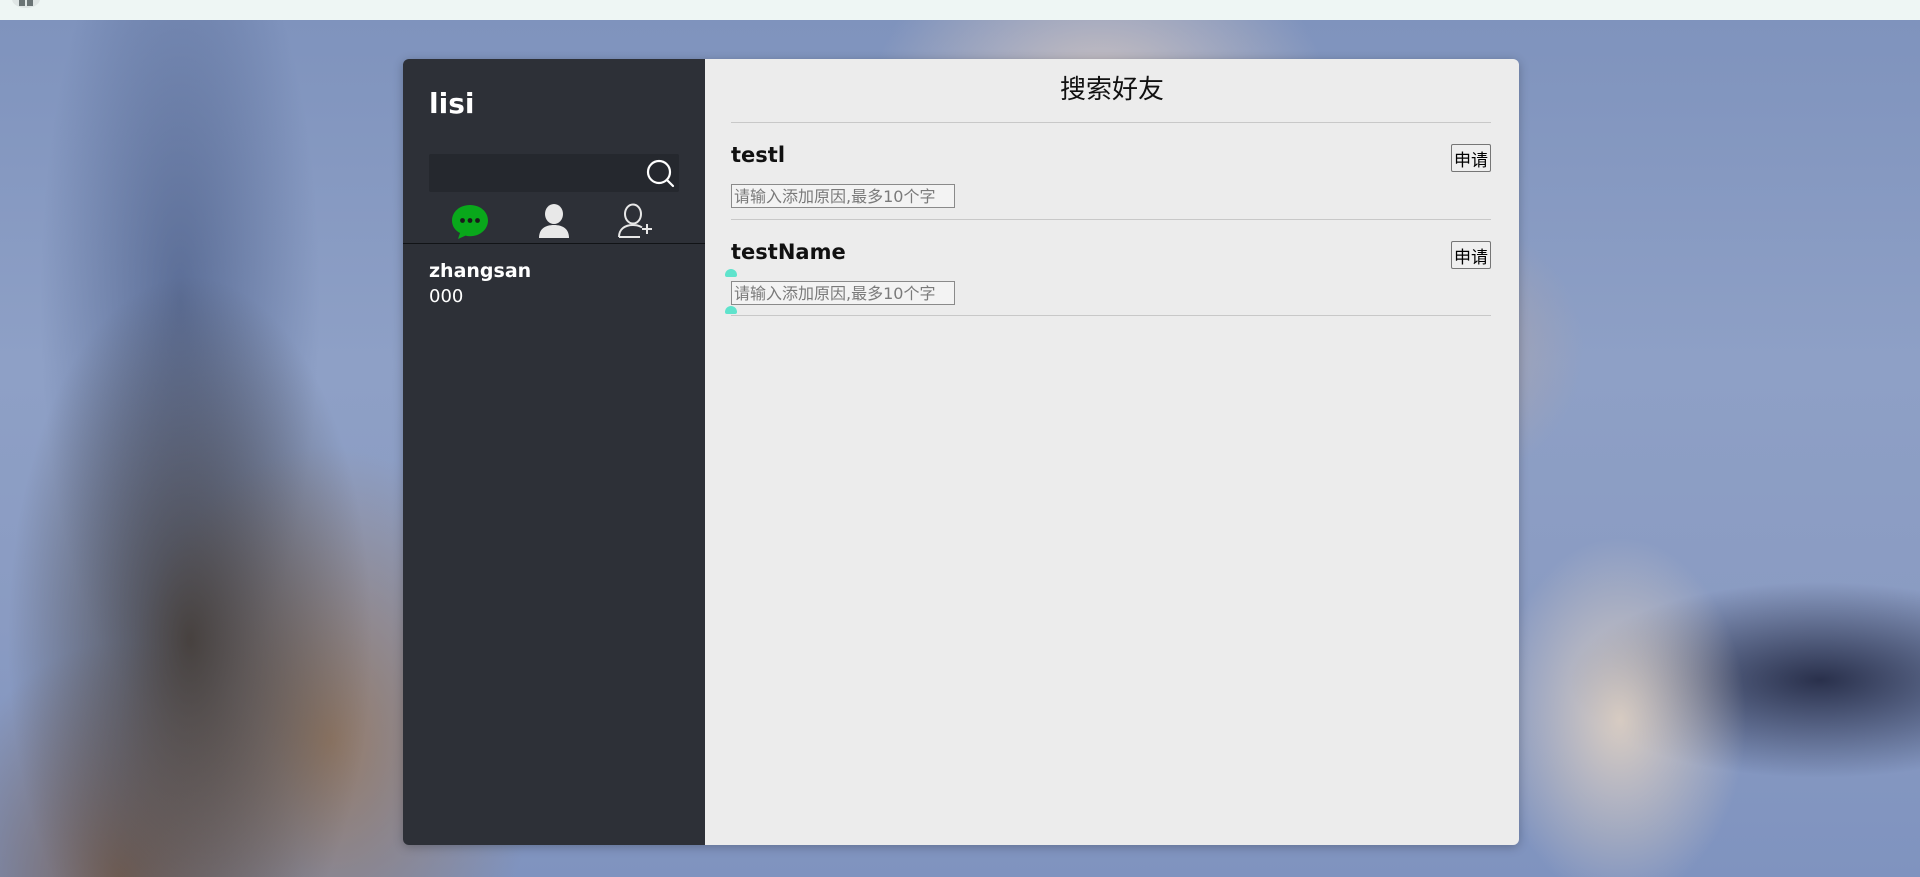 This screenshot has width=1920, height=877. I want to click on tab-add-friend, so click(636, 221).